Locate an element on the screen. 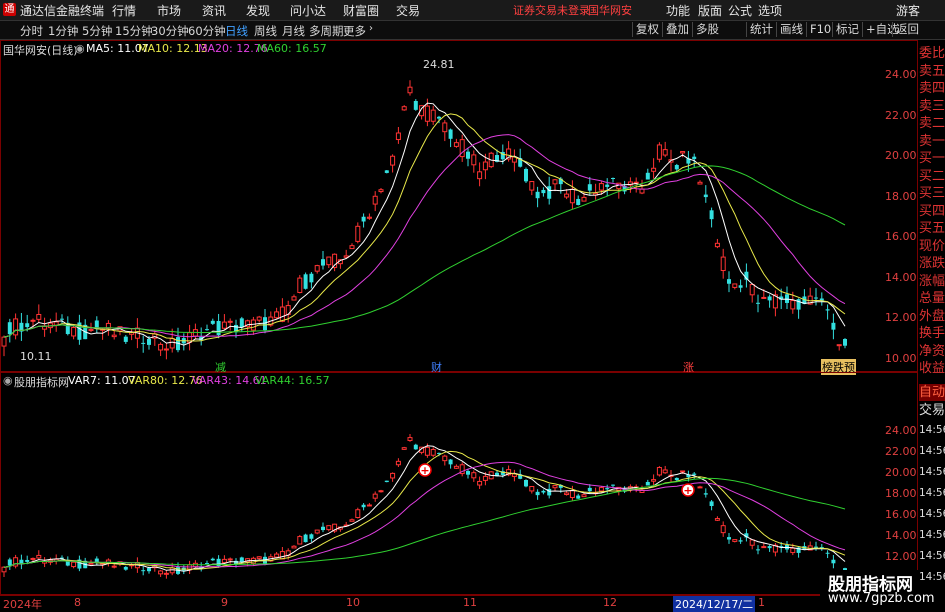 This screenshot has width=945, height=612. sidebar-item-14: 总量 is located at coordinates (932, 298).